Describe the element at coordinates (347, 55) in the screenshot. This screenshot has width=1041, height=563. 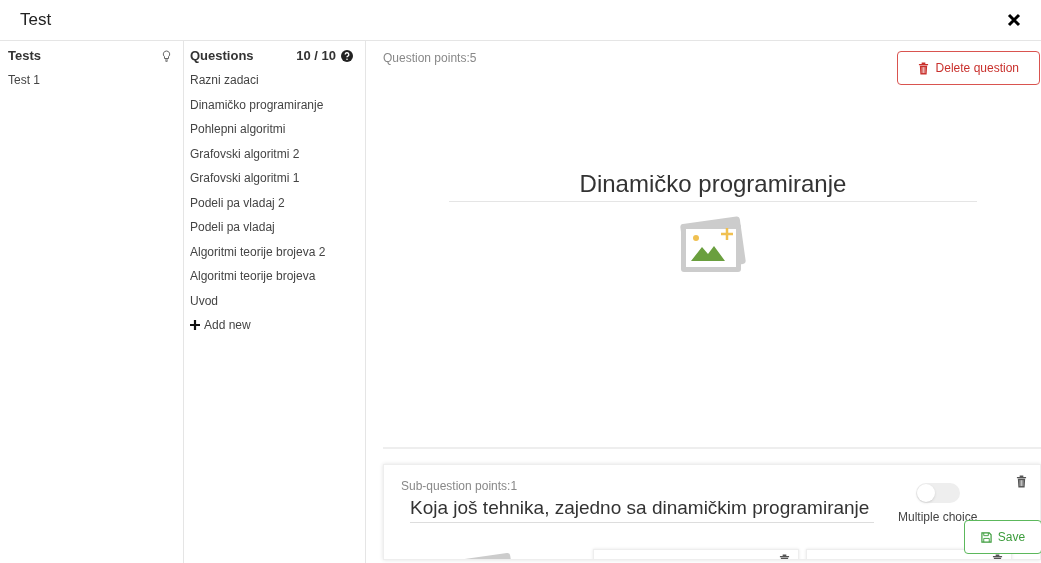
I see `help-icon` at that location.